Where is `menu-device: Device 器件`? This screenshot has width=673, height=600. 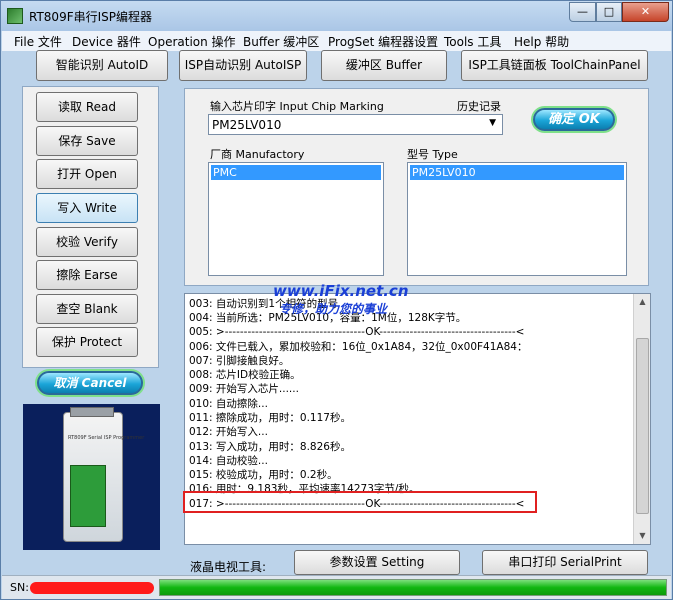 menu-device: Device 器件 is located at coordinates (106, 41).